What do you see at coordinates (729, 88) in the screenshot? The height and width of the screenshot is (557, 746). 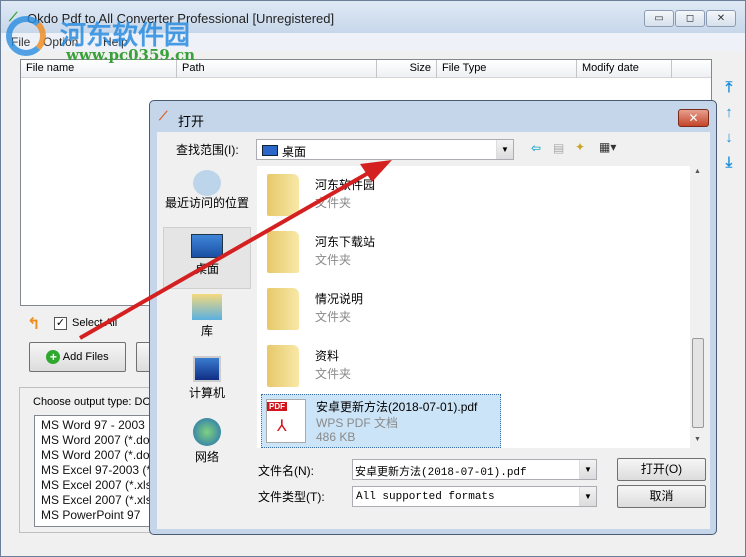 I see `move-top-icon: ⤒` at bounding box center [729, 88].